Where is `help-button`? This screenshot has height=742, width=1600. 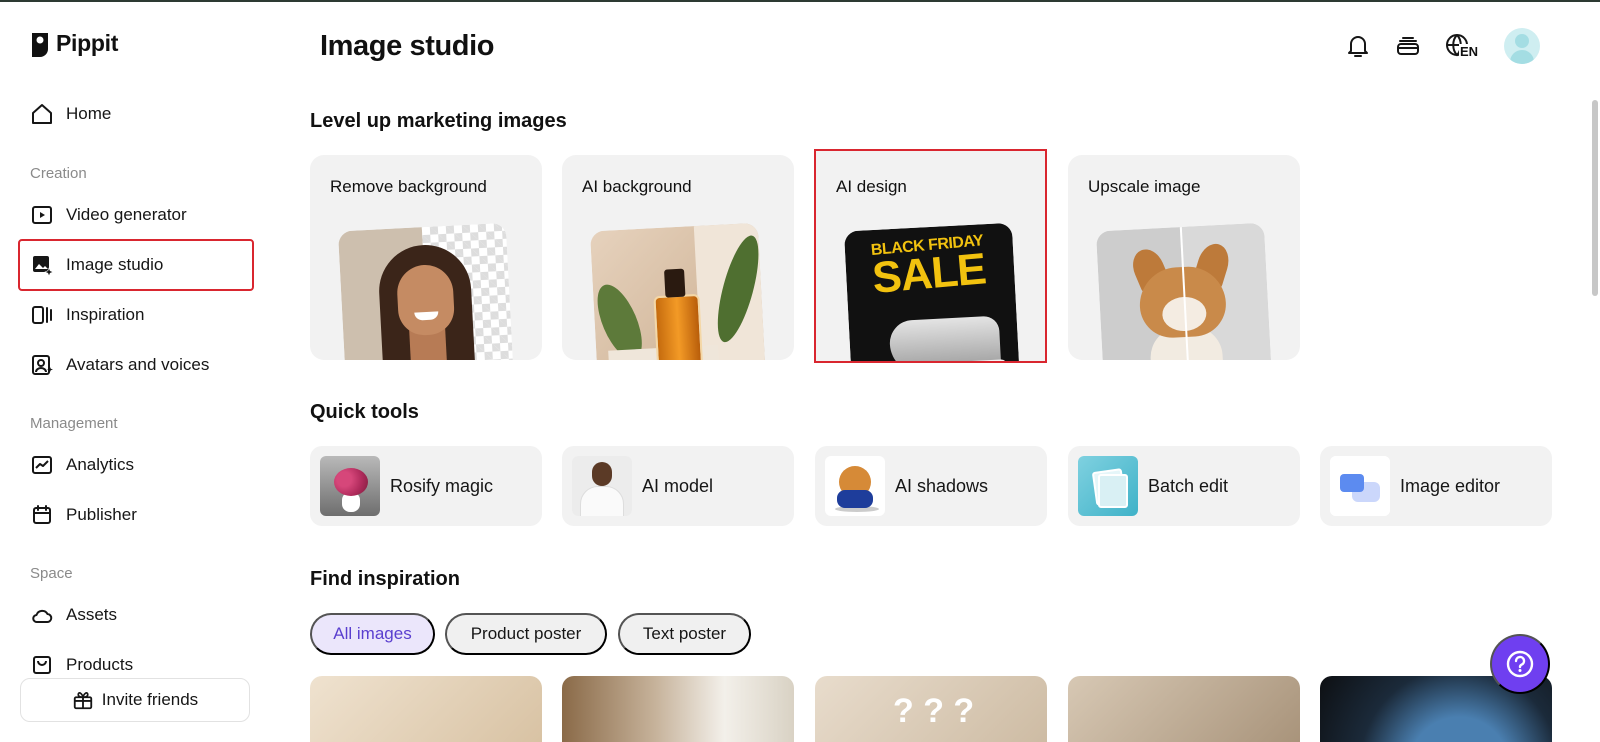
help-button is located at coordinates (1520, 664).